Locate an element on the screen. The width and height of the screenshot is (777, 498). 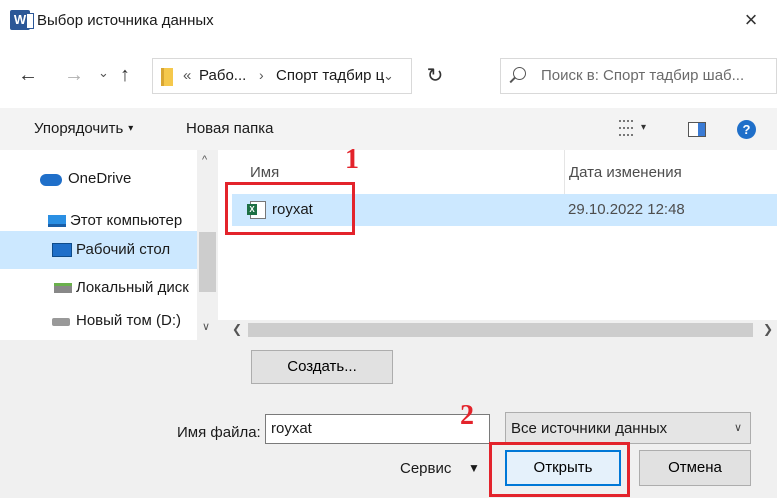
column-header-label: Дата изменения is located at coordinates (625, 172).